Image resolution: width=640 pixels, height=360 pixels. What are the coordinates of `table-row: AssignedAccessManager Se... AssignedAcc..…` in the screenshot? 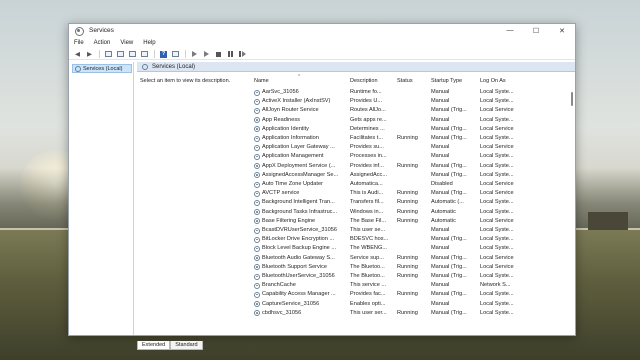 It's located at (411, 175).